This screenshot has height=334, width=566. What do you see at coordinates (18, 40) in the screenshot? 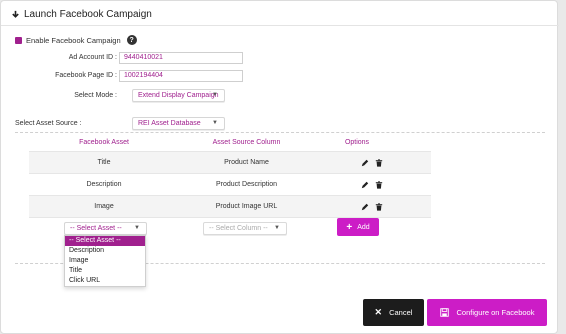
I see `enable-facebook-checkbox` at bounding box center [18, 40].